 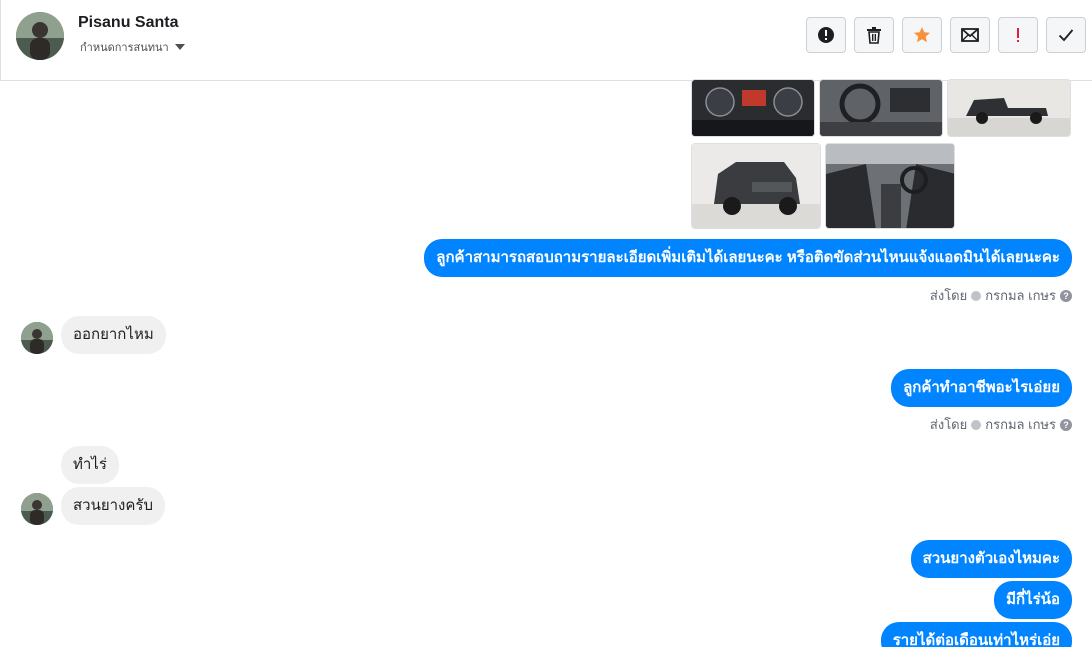 I want to click on conversation-status-dropdown: กำหนดการสนทนา, so click(x=132, y=47).